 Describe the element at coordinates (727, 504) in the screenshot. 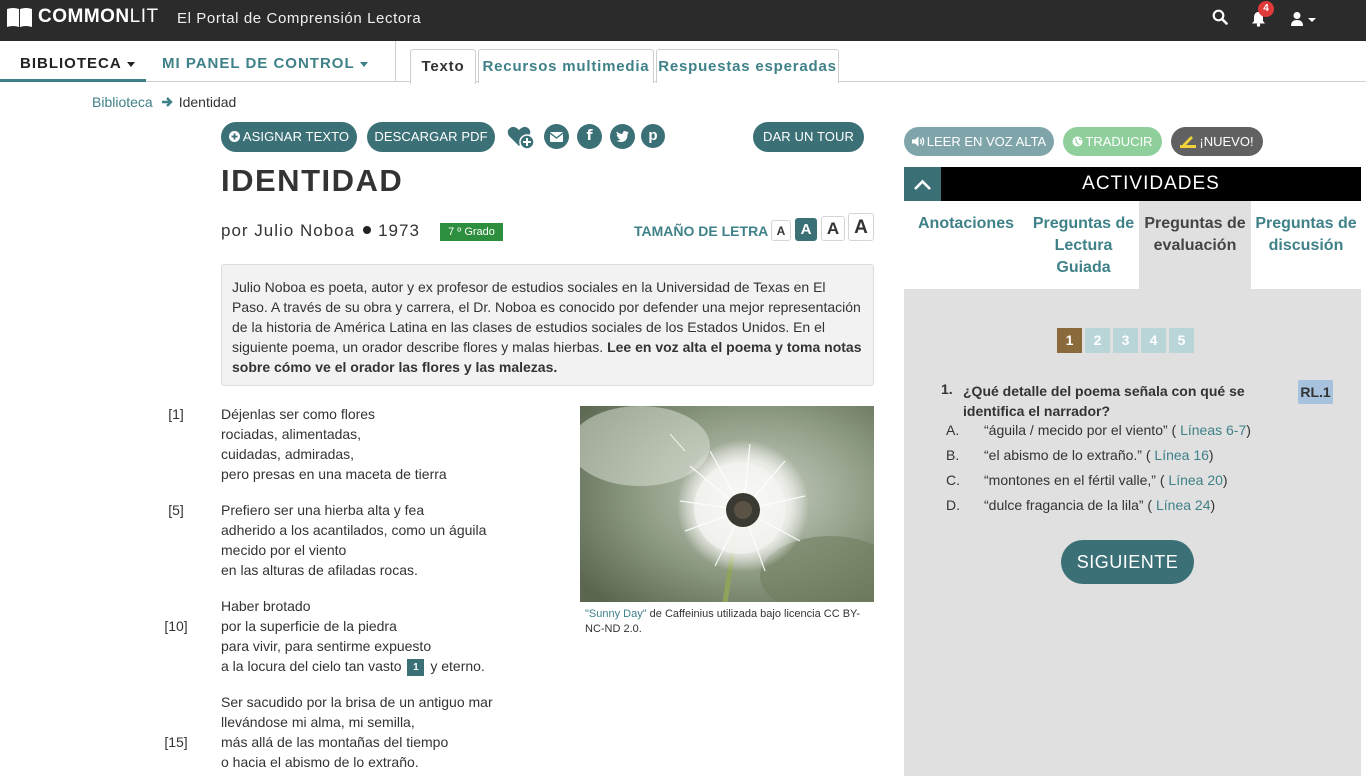

I see `dandelion-image` at that location.